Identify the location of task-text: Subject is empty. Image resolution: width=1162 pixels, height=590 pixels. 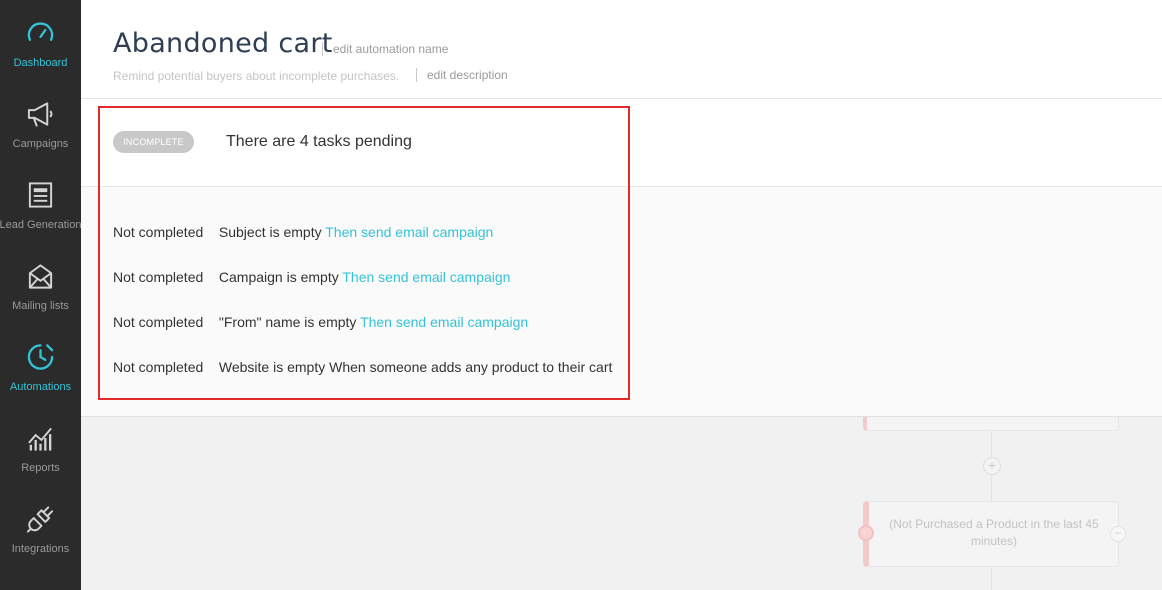
(270, 232).